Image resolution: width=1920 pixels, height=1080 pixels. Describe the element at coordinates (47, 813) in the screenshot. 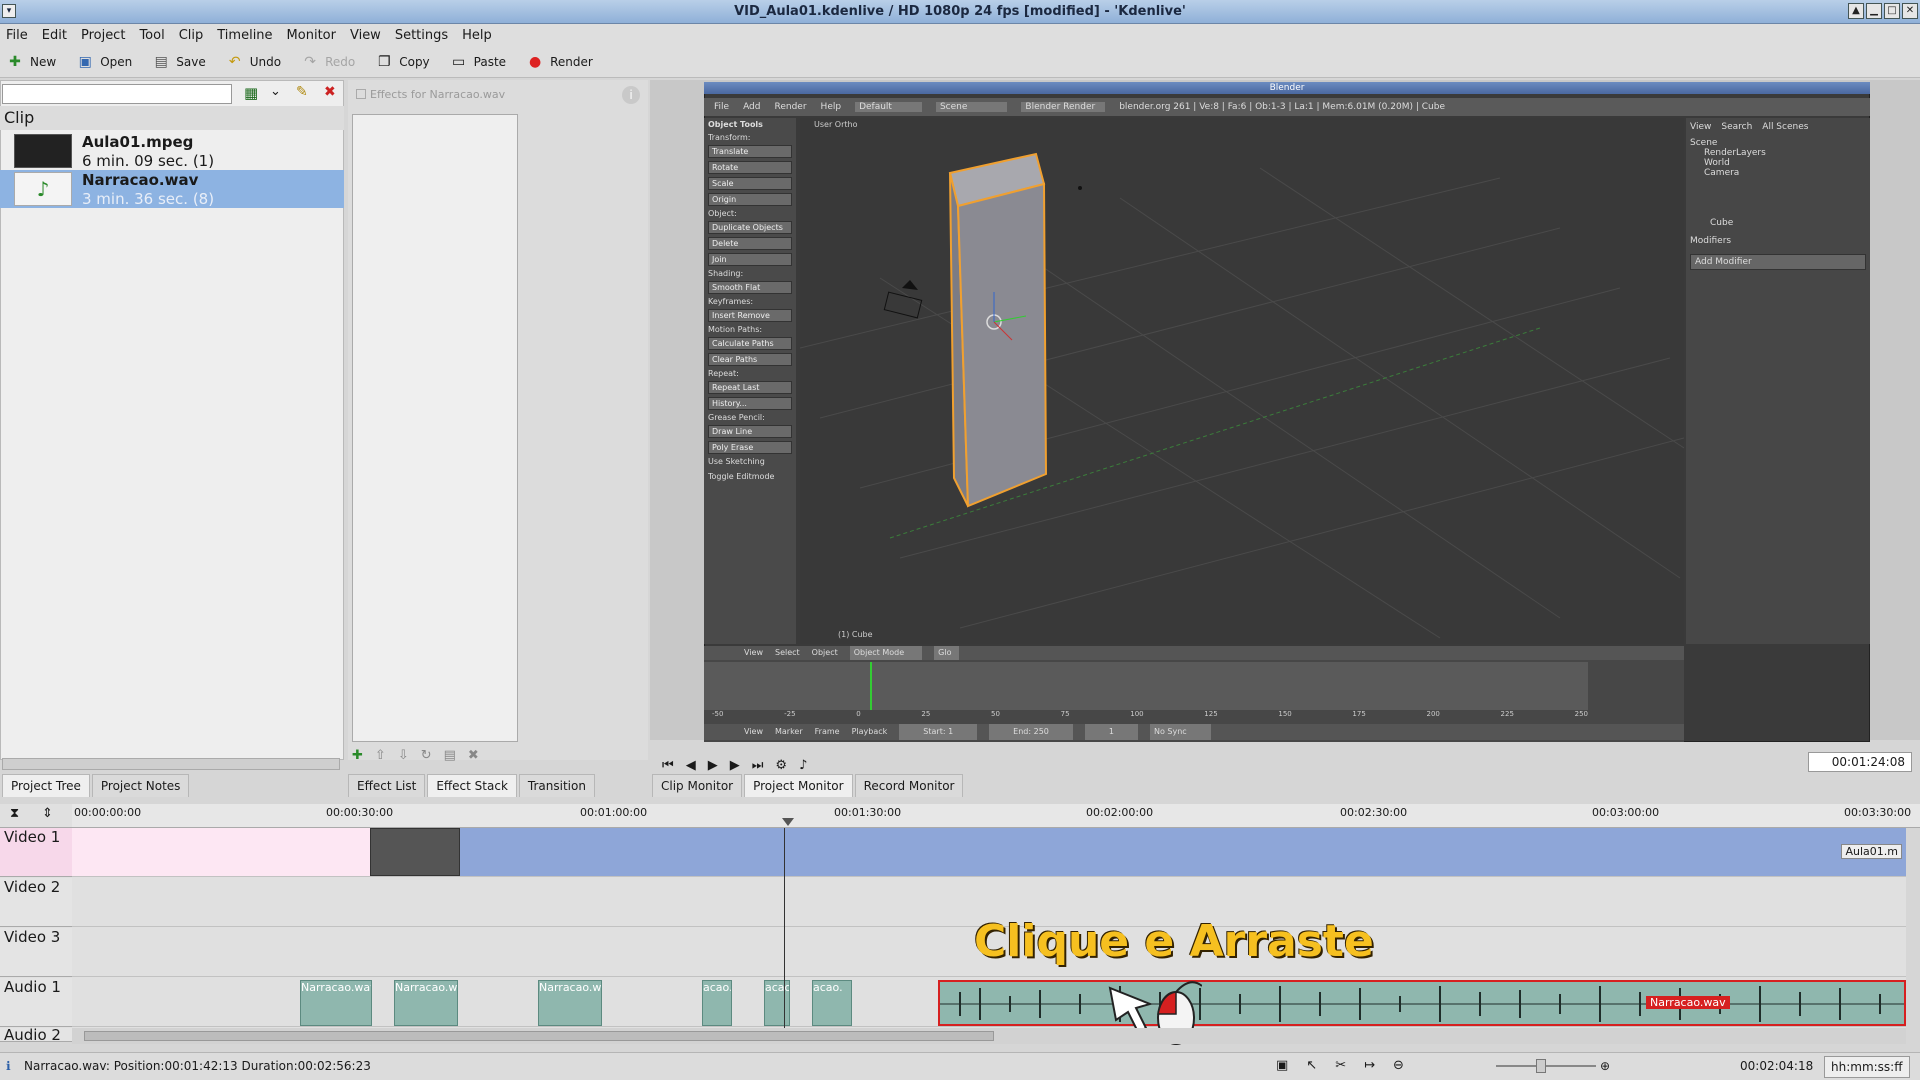

I see `track-height-icon: ⇕` at that location.